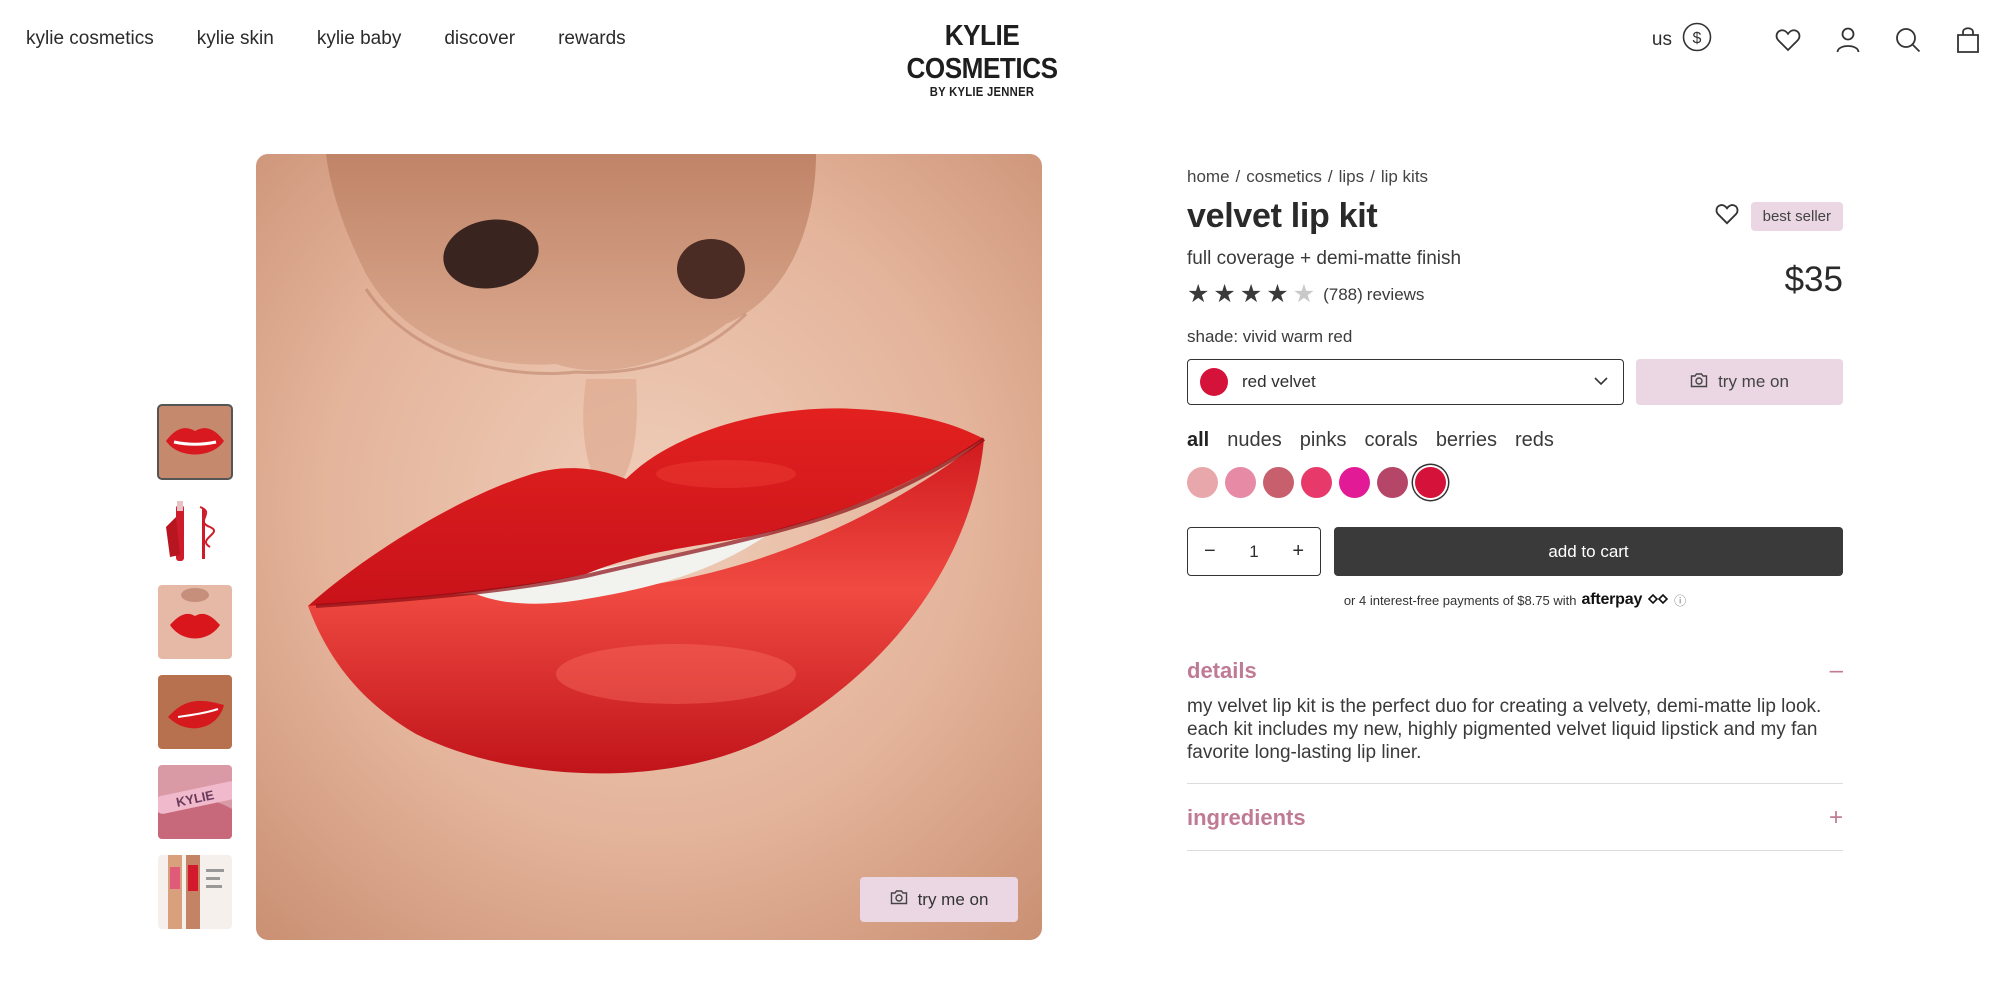 The width and height of the screenshot is (2000, 982). Describe the element at coordinates (1848, 40) in the screenshot. I see `account-icon` at that location.